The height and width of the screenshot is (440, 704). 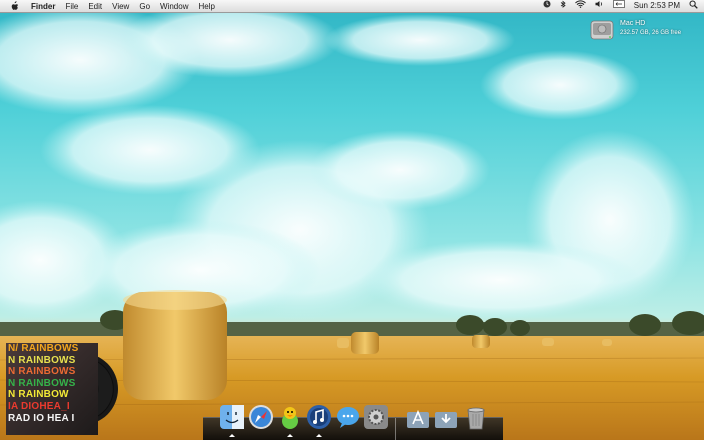 I want to click on downloads-folder-icon, so click(x=446, y=417).